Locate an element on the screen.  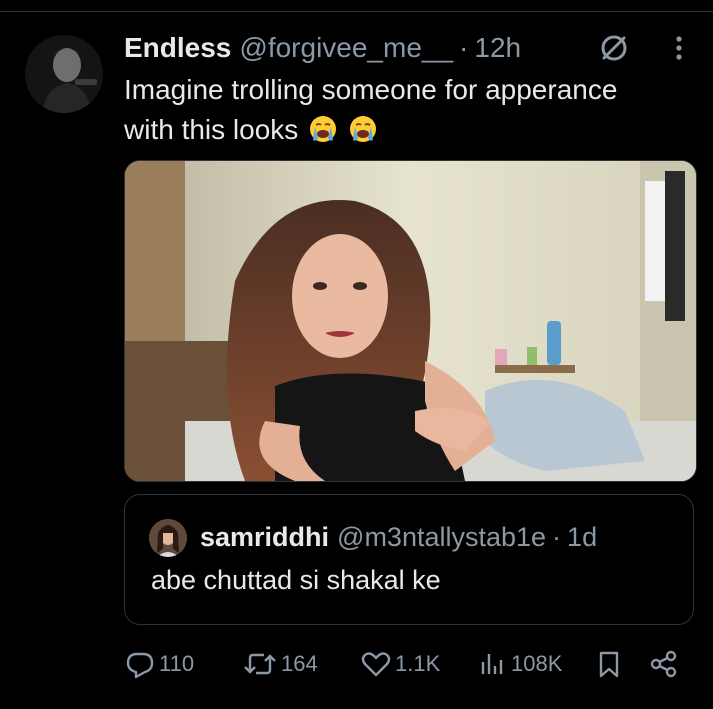
tweet-header: Endless @forgivee_me__ · 12h is located at coordinates (322, 48).